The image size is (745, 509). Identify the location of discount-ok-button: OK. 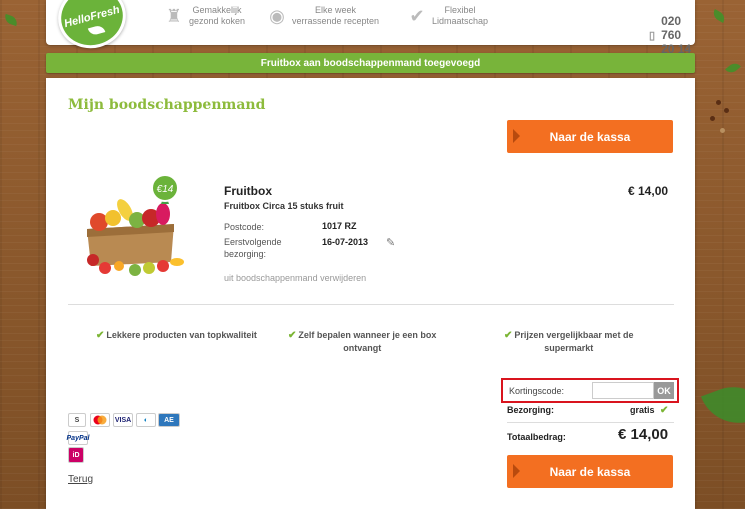
(664, 390).